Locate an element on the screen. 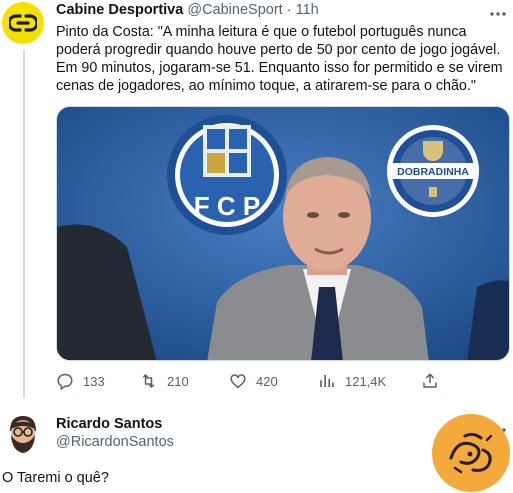 The image size is (513, 493). like-count: 420 is located at coordinates (267, 381).